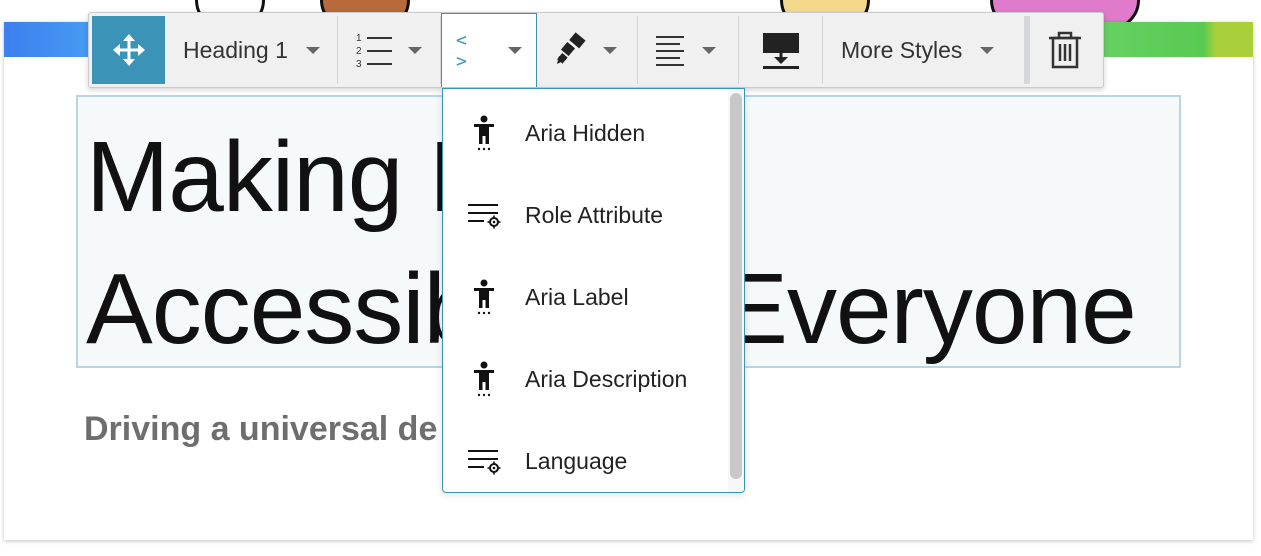 The width and height of the screenshot is (1261, 556). I want to click on menu-item-label: Aria Description, so click(606, 378).